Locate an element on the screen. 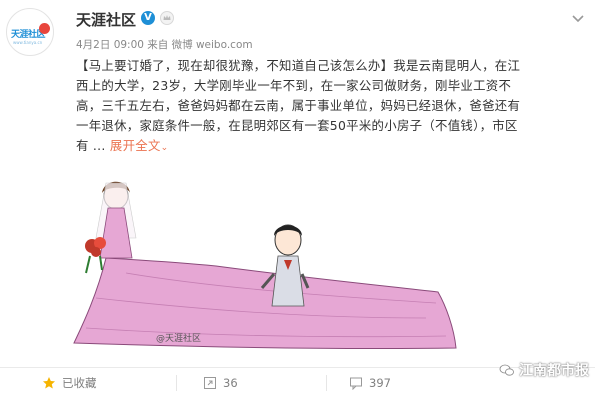 The width and height of the screenshot is (595, 397). repost-button: 36 is located at coordinates (220, 383).